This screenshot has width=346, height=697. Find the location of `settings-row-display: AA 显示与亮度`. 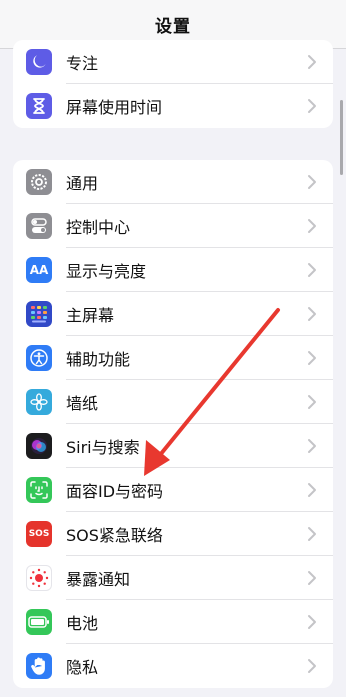

settings-row-display: AA 显示与亮度 is located at coordinates (173, 270).